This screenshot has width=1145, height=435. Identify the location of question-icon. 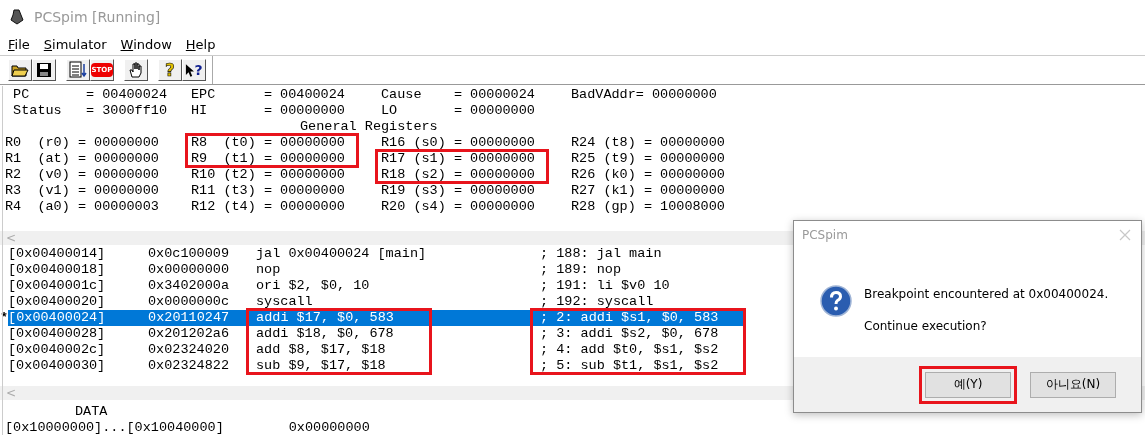
(836, 301).